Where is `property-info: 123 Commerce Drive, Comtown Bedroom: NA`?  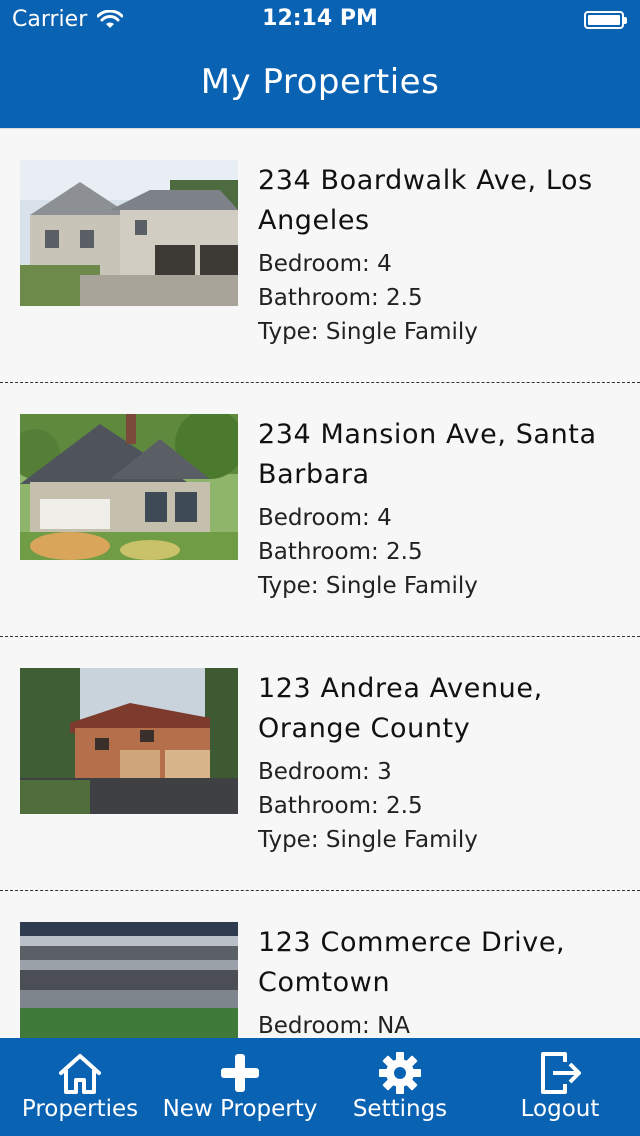
property-info: 123 Commerce Drive, Comtown Bedroom: NA is located at coordinates (438, 981).